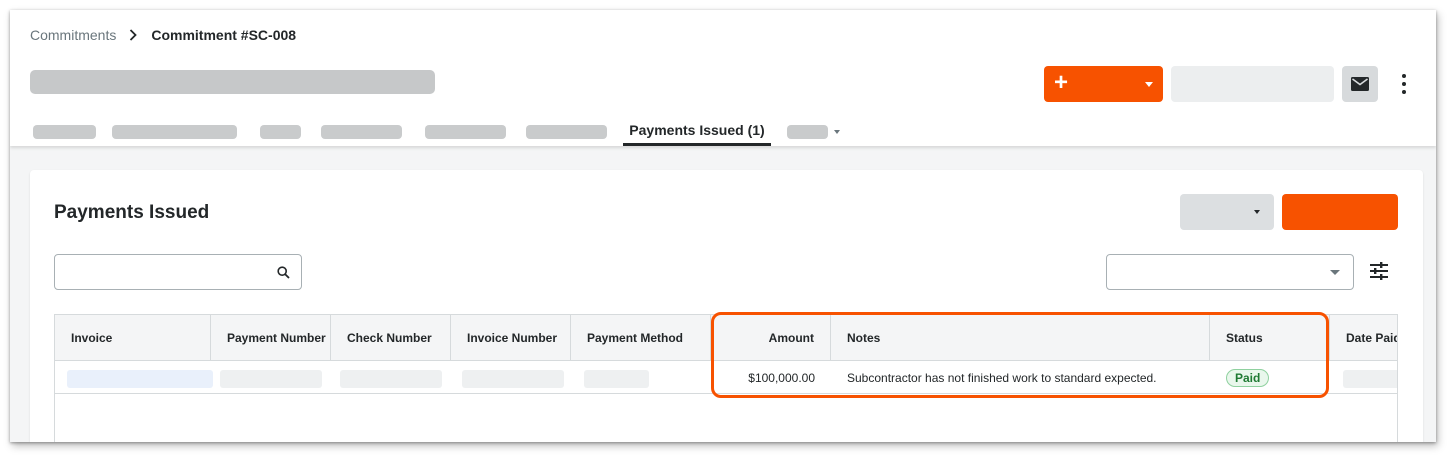 The height and width of the screenshot is (458, 1454). Describe the element at coordinates (1230, 272) in the screenshot. I see `filter-select` at that location.